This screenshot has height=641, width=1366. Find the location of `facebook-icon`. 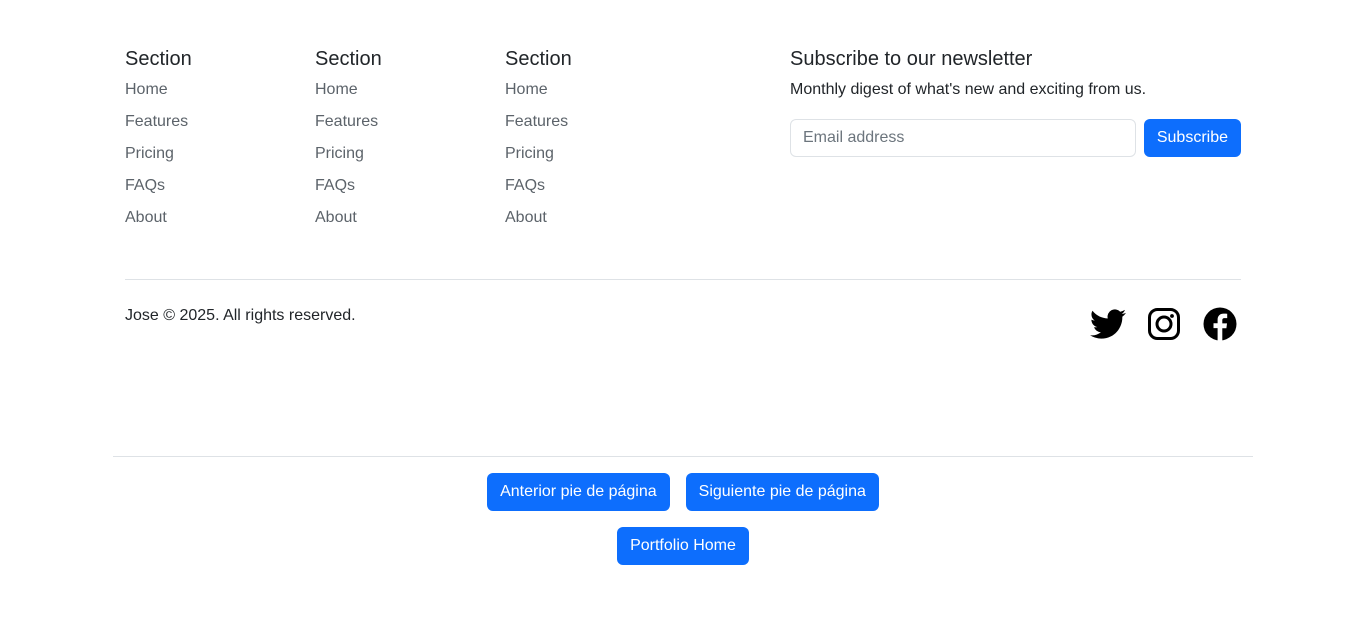

facebook-icon is located at coordinates (1220, 324).